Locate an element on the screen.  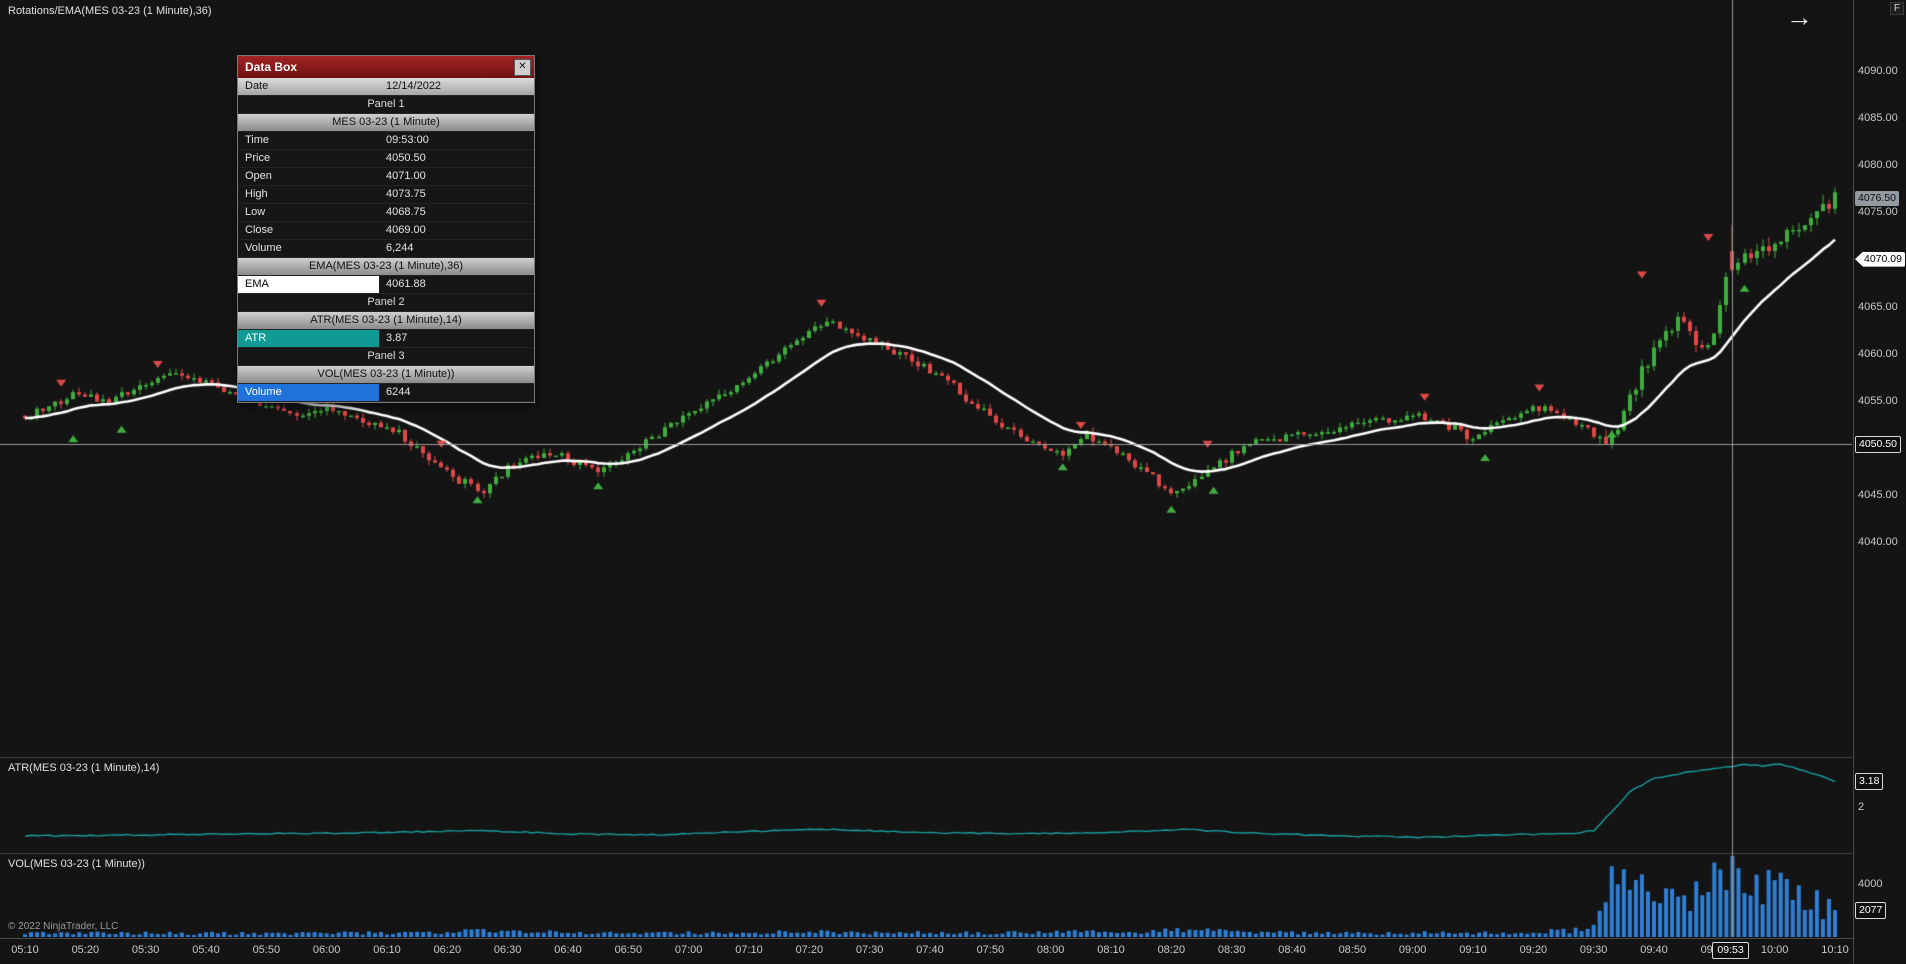
databox-row-low: Low 4068.75 is located at coordinates (386, 213).